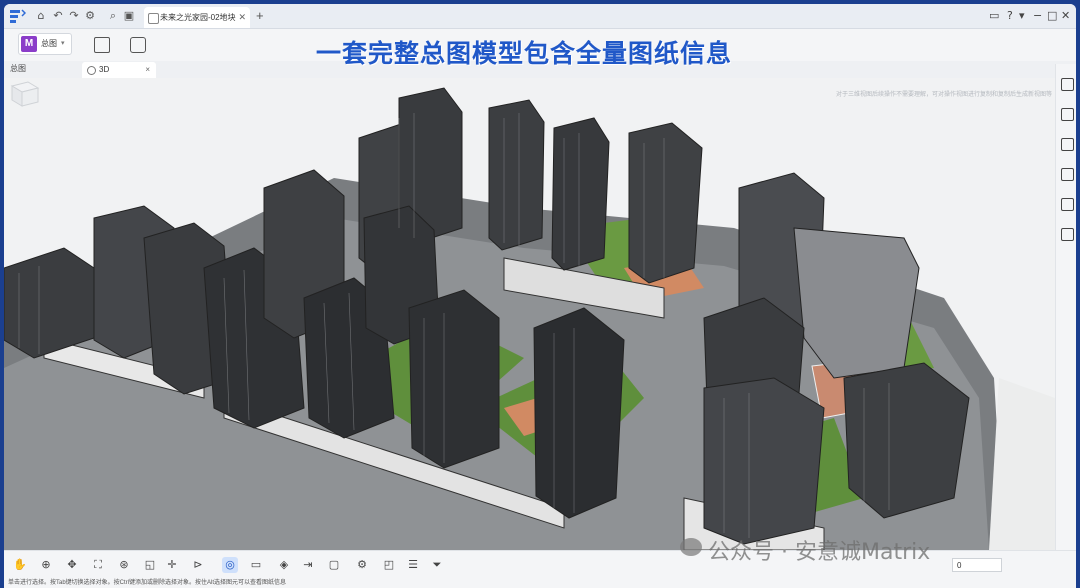  Describe the element at coordinates (72, 565) in the screenshot. I see `orbit-icon: ✥` at that location.